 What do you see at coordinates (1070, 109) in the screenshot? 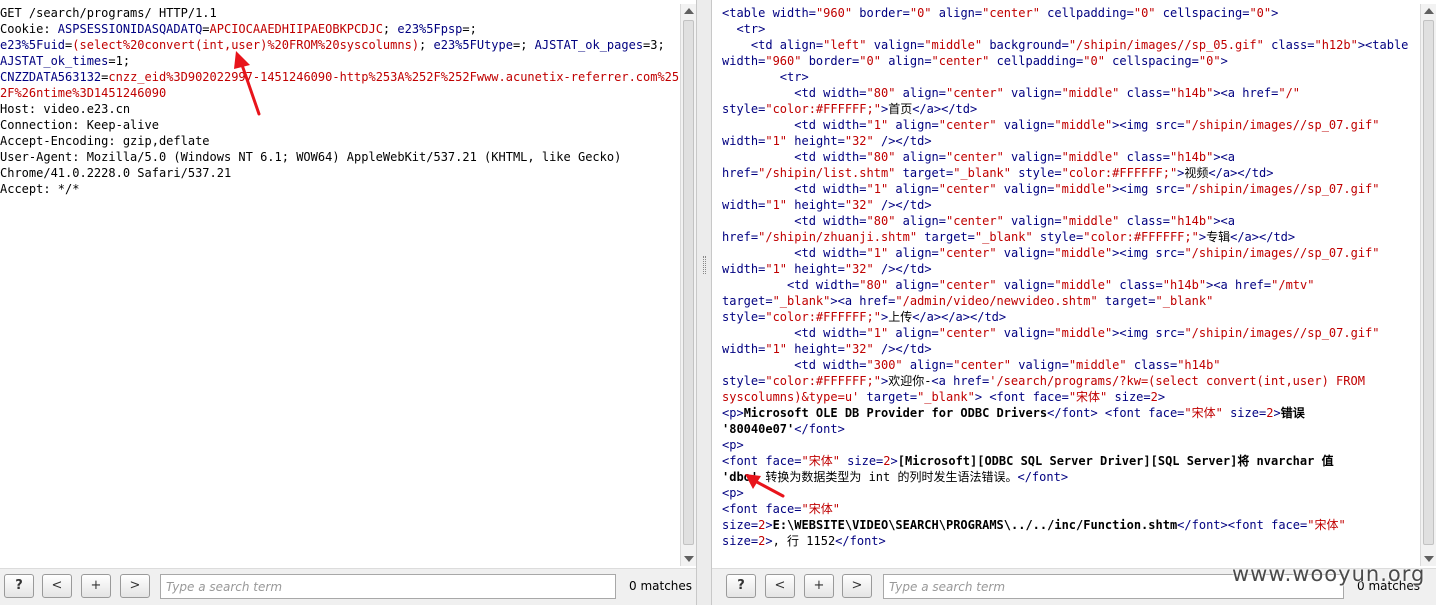
I see `code-line: style="color:#FFFFFF;">首页</a></td>` at bounding box center [1070, 109].